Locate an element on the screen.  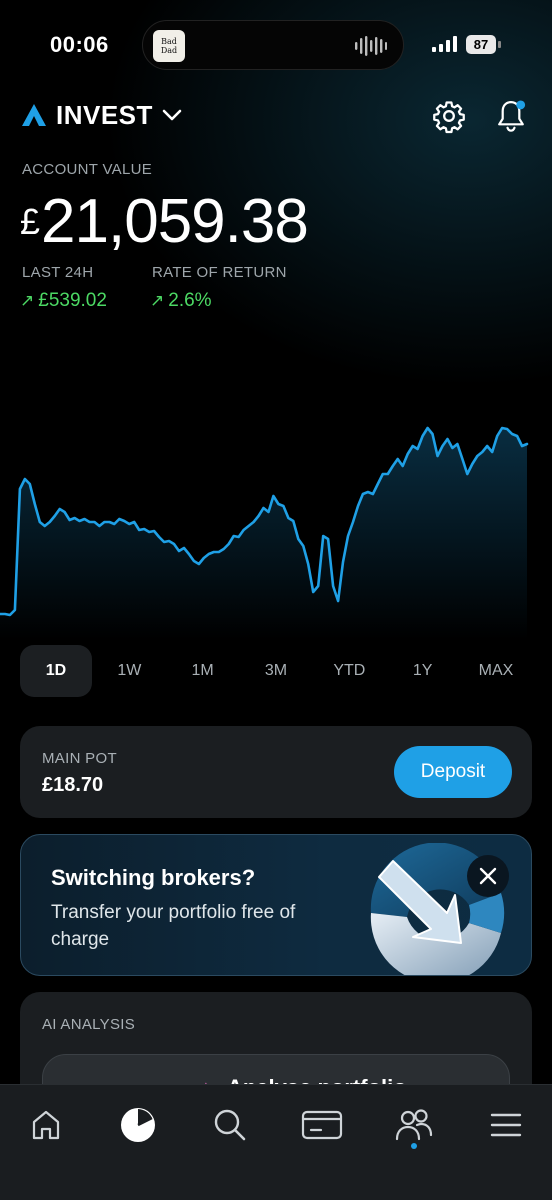
portfolio-pie-icon is located at coordinates (138, 1125).